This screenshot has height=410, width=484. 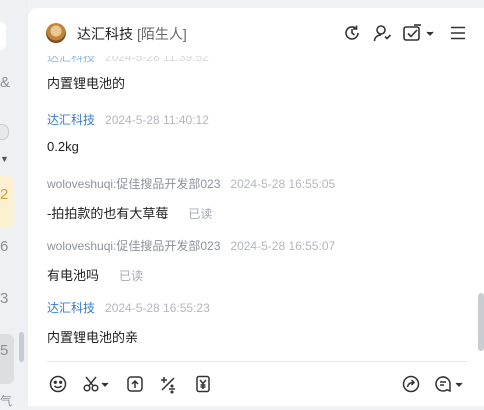 I want to click on conversation-item-fragment: &, so click(x=5, y=83).